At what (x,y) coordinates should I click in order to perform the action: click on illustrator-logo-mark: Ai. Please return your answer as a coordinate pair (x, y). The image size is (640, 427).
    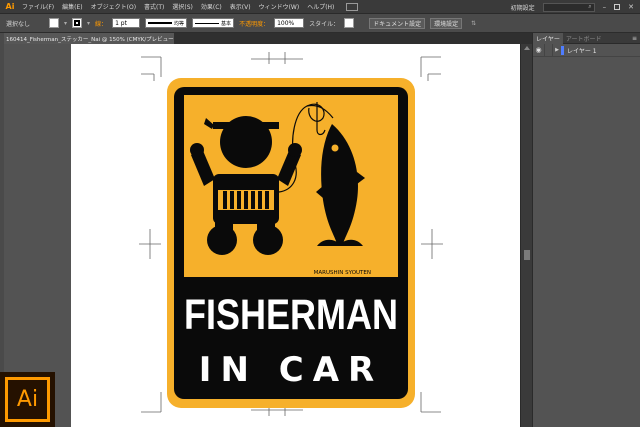
    Looking at the image, I should click on (27, 399).